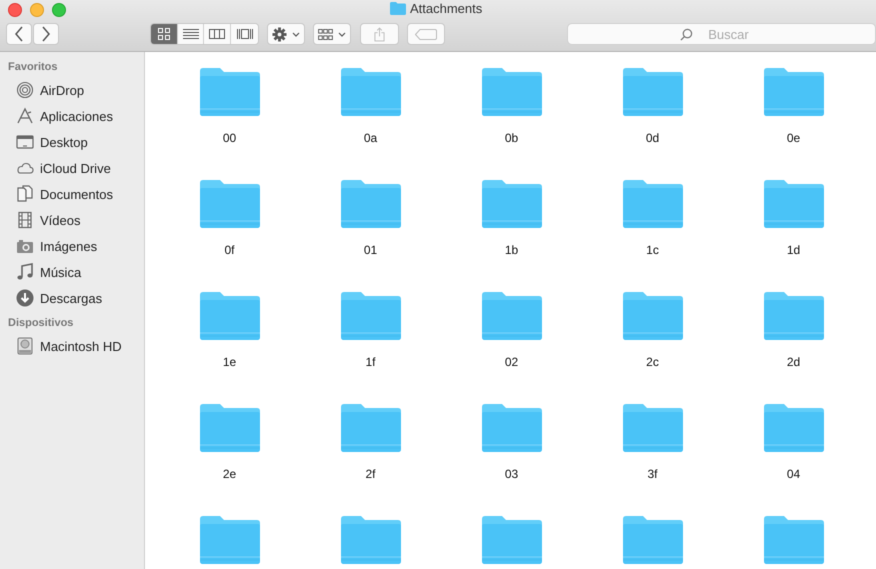 The image size is (876, 569). Describe the element at coordinates (25, 298) in the screenshot. I see `download-icon` at that location.